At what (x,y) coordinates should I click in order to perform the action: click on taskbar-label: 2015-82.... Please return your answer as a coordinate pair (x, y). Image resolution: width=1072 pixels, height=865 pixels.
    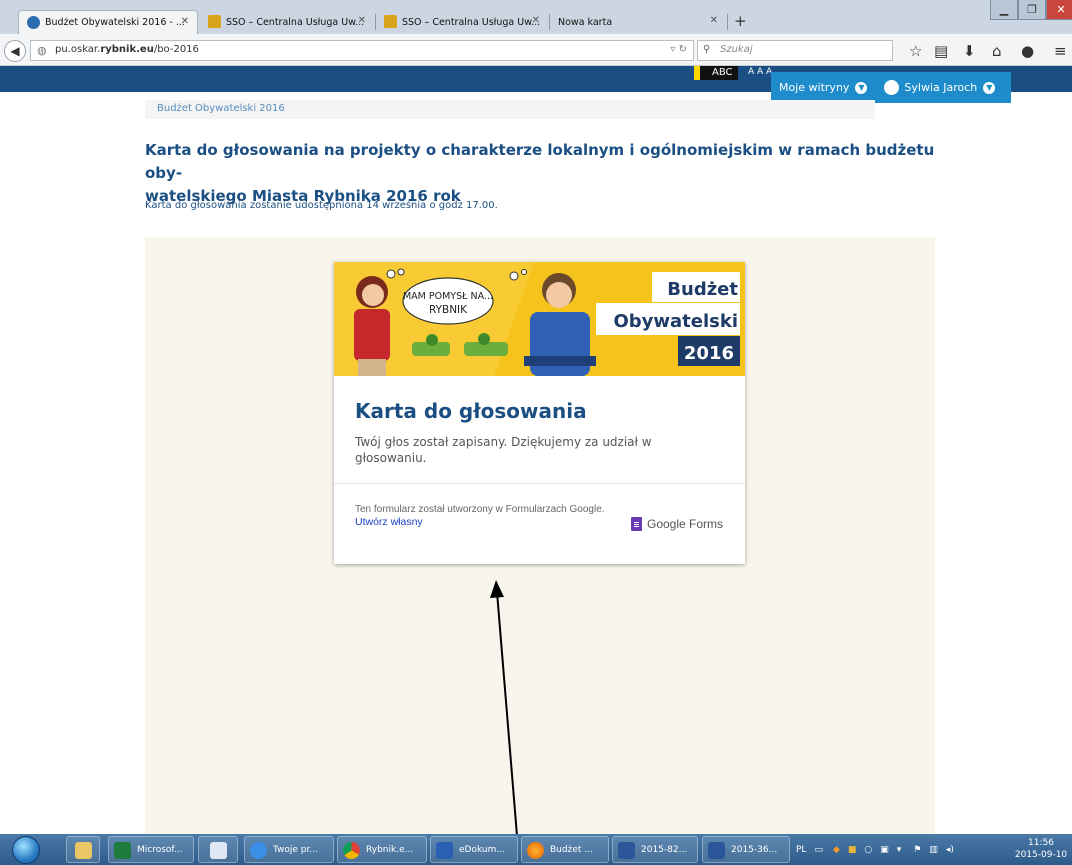
    Looking at the image, I should click on (664, 849).